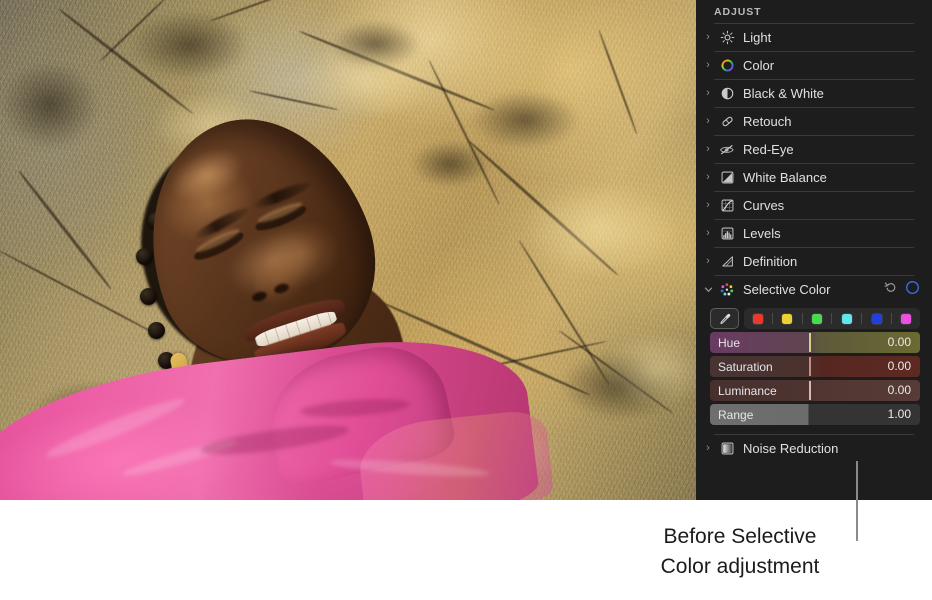  I want to click on bandage-icon, so click(727, 121).